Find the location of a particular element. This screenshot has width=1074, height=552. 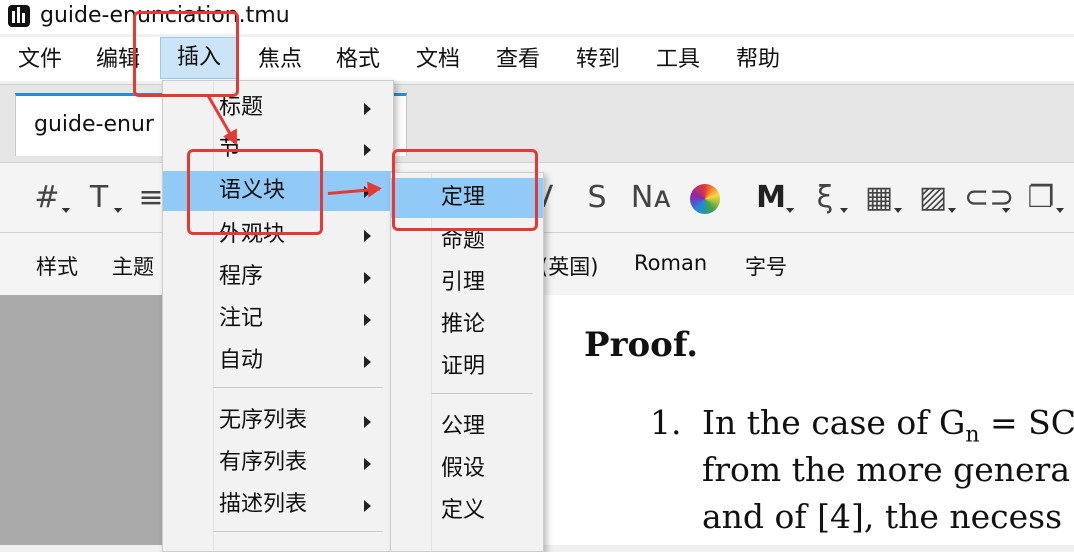

xi-icon: ξ is located at coordinates (825, 198).